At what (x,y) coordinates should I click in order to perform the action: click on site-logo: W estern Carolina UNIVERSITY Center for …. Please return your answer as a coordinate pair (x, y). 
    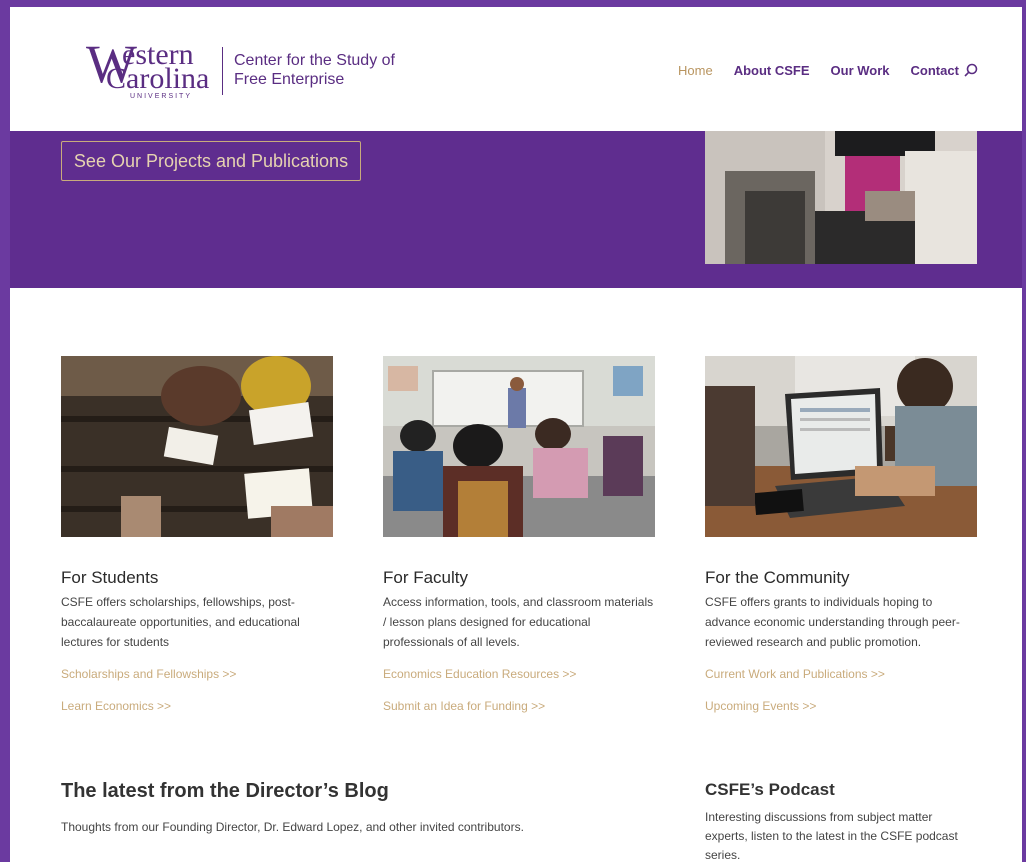
    Looking at the image, I should click on (240, 71).